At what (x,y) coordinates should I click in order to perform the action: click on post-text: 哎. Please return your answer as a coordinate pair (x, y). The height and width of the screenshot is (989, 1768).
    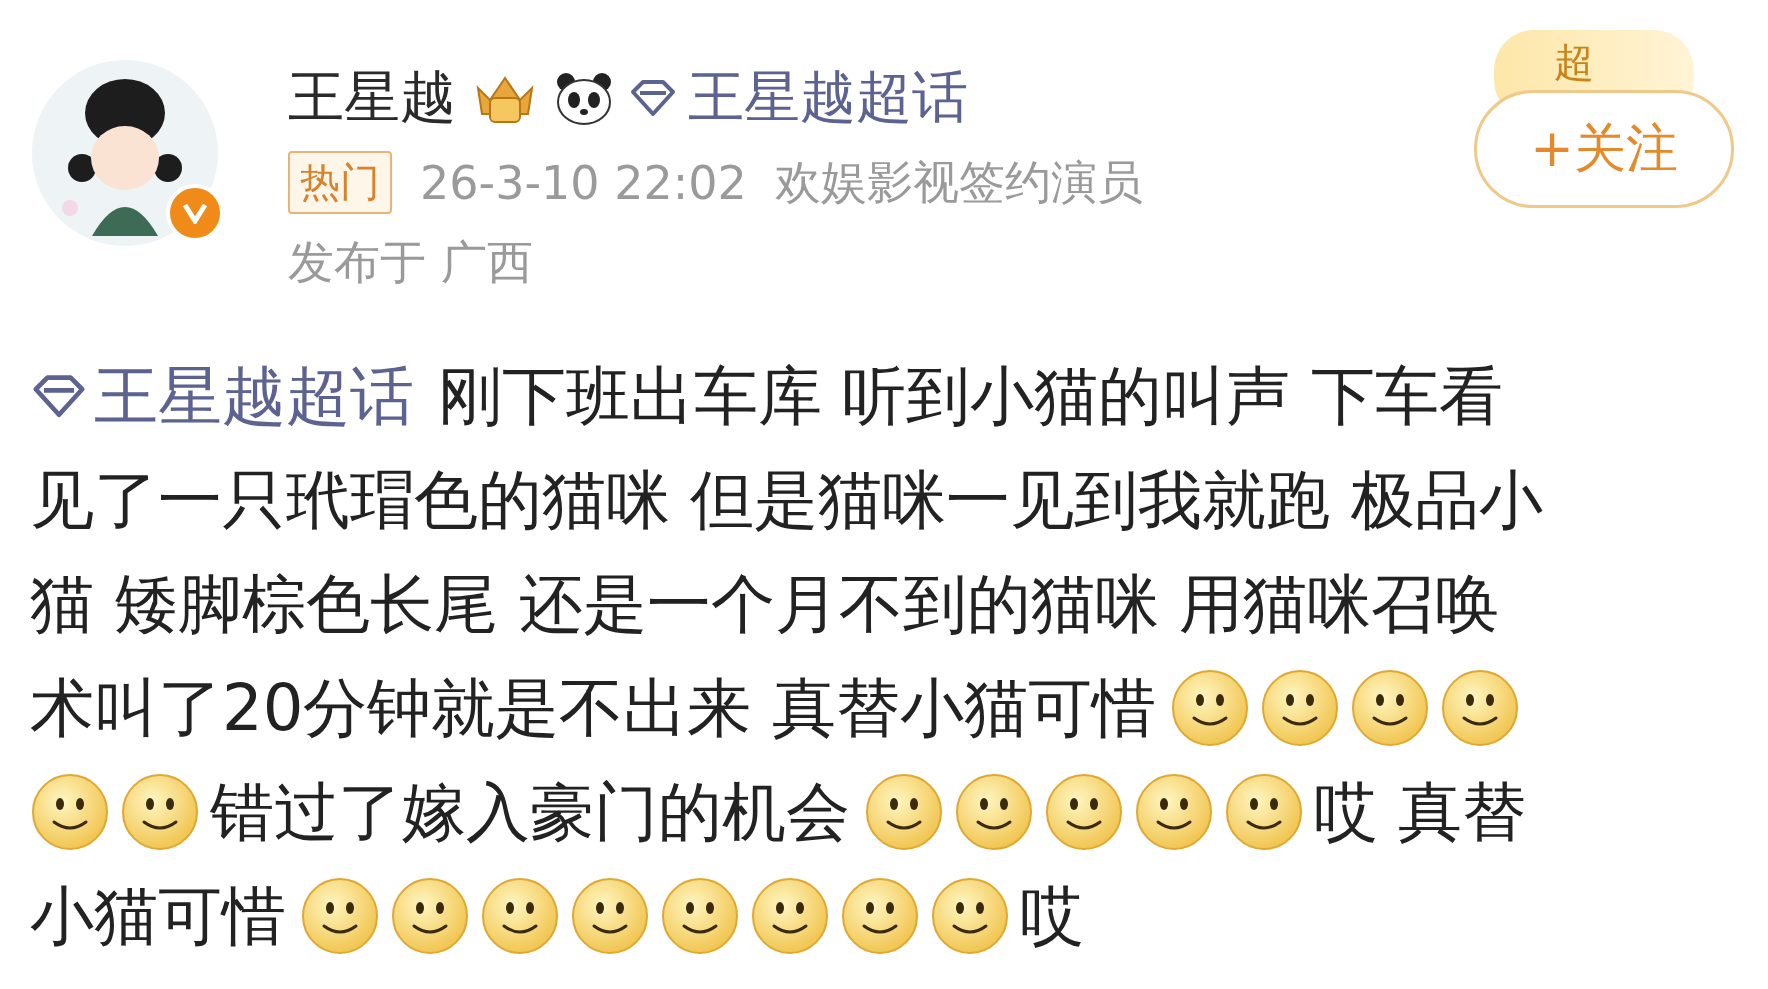
    Looking at the image, I should click on (1052, 916).